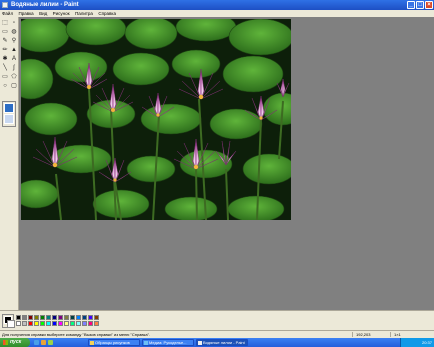 The image size is (434, 347). What do you see at coordinates (61, 13) in the screenshot?
I see `menu-image: Рисунок` at bounding box center [61, 13].